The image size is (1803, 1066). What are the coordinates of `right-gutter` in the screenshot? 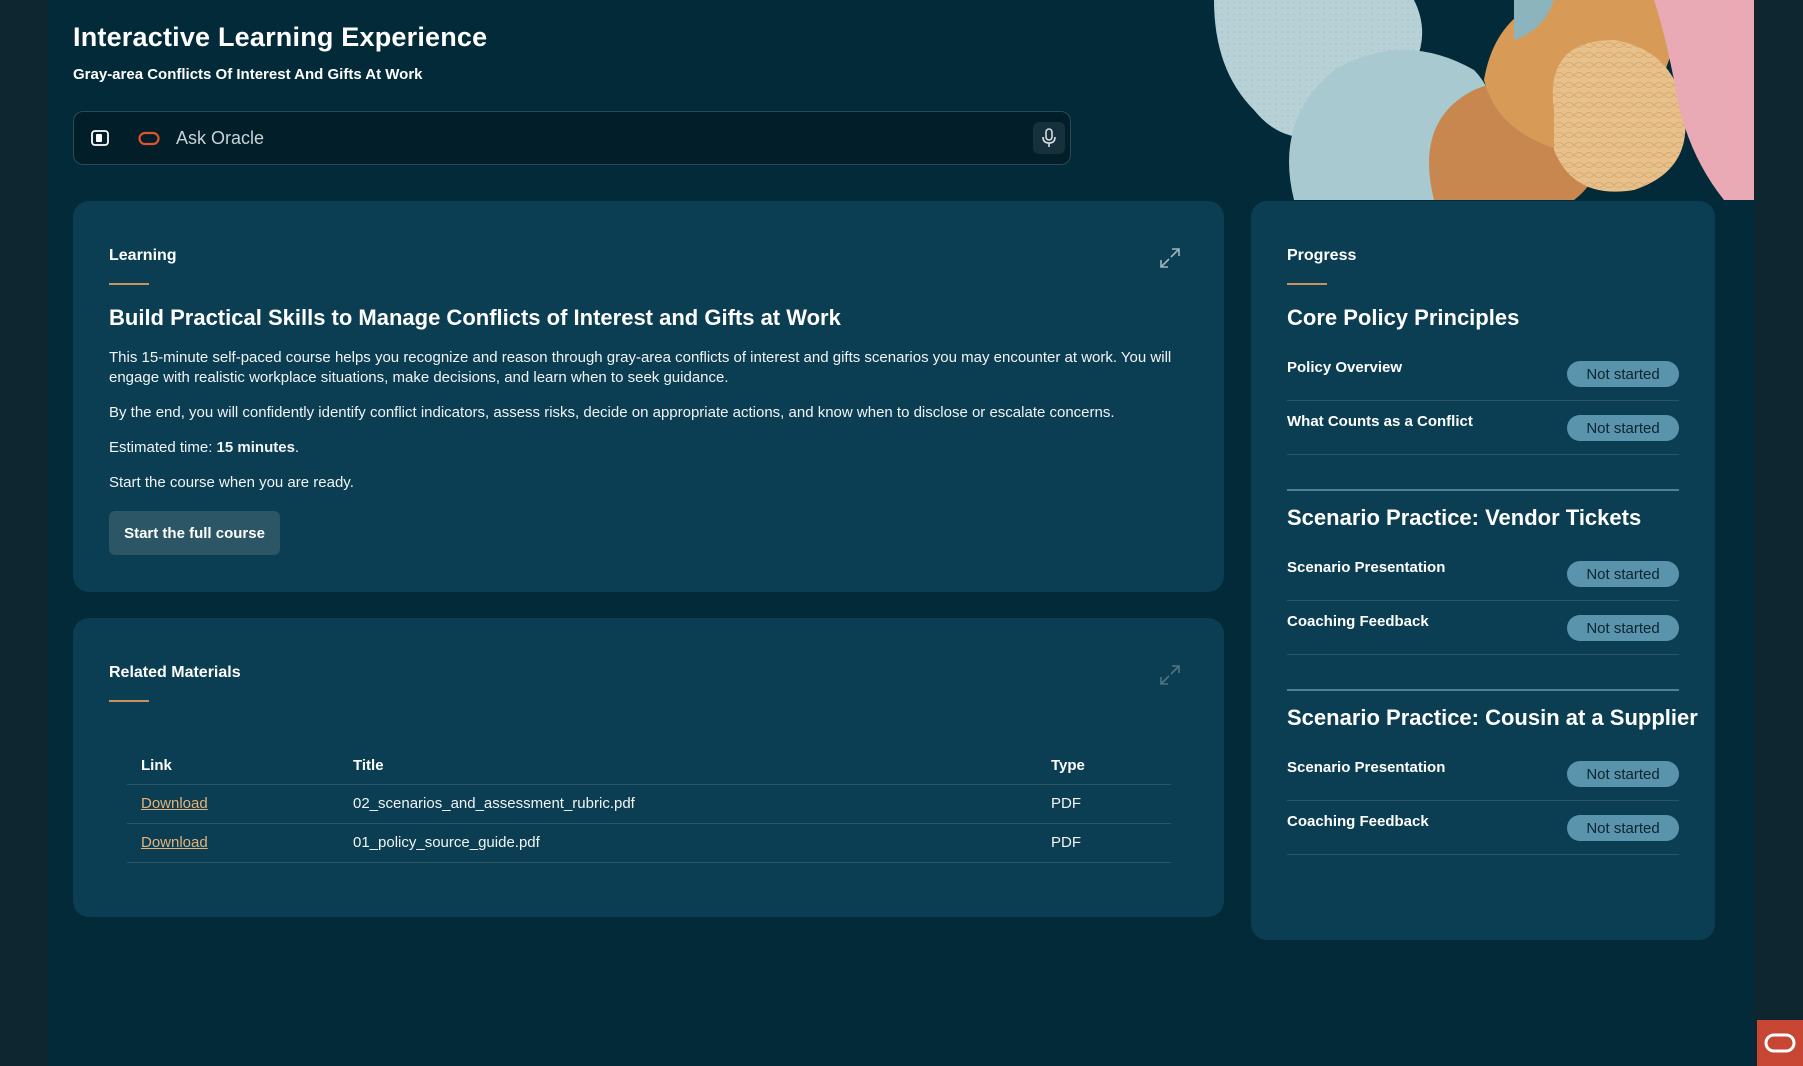 It's located at (1778, 533).